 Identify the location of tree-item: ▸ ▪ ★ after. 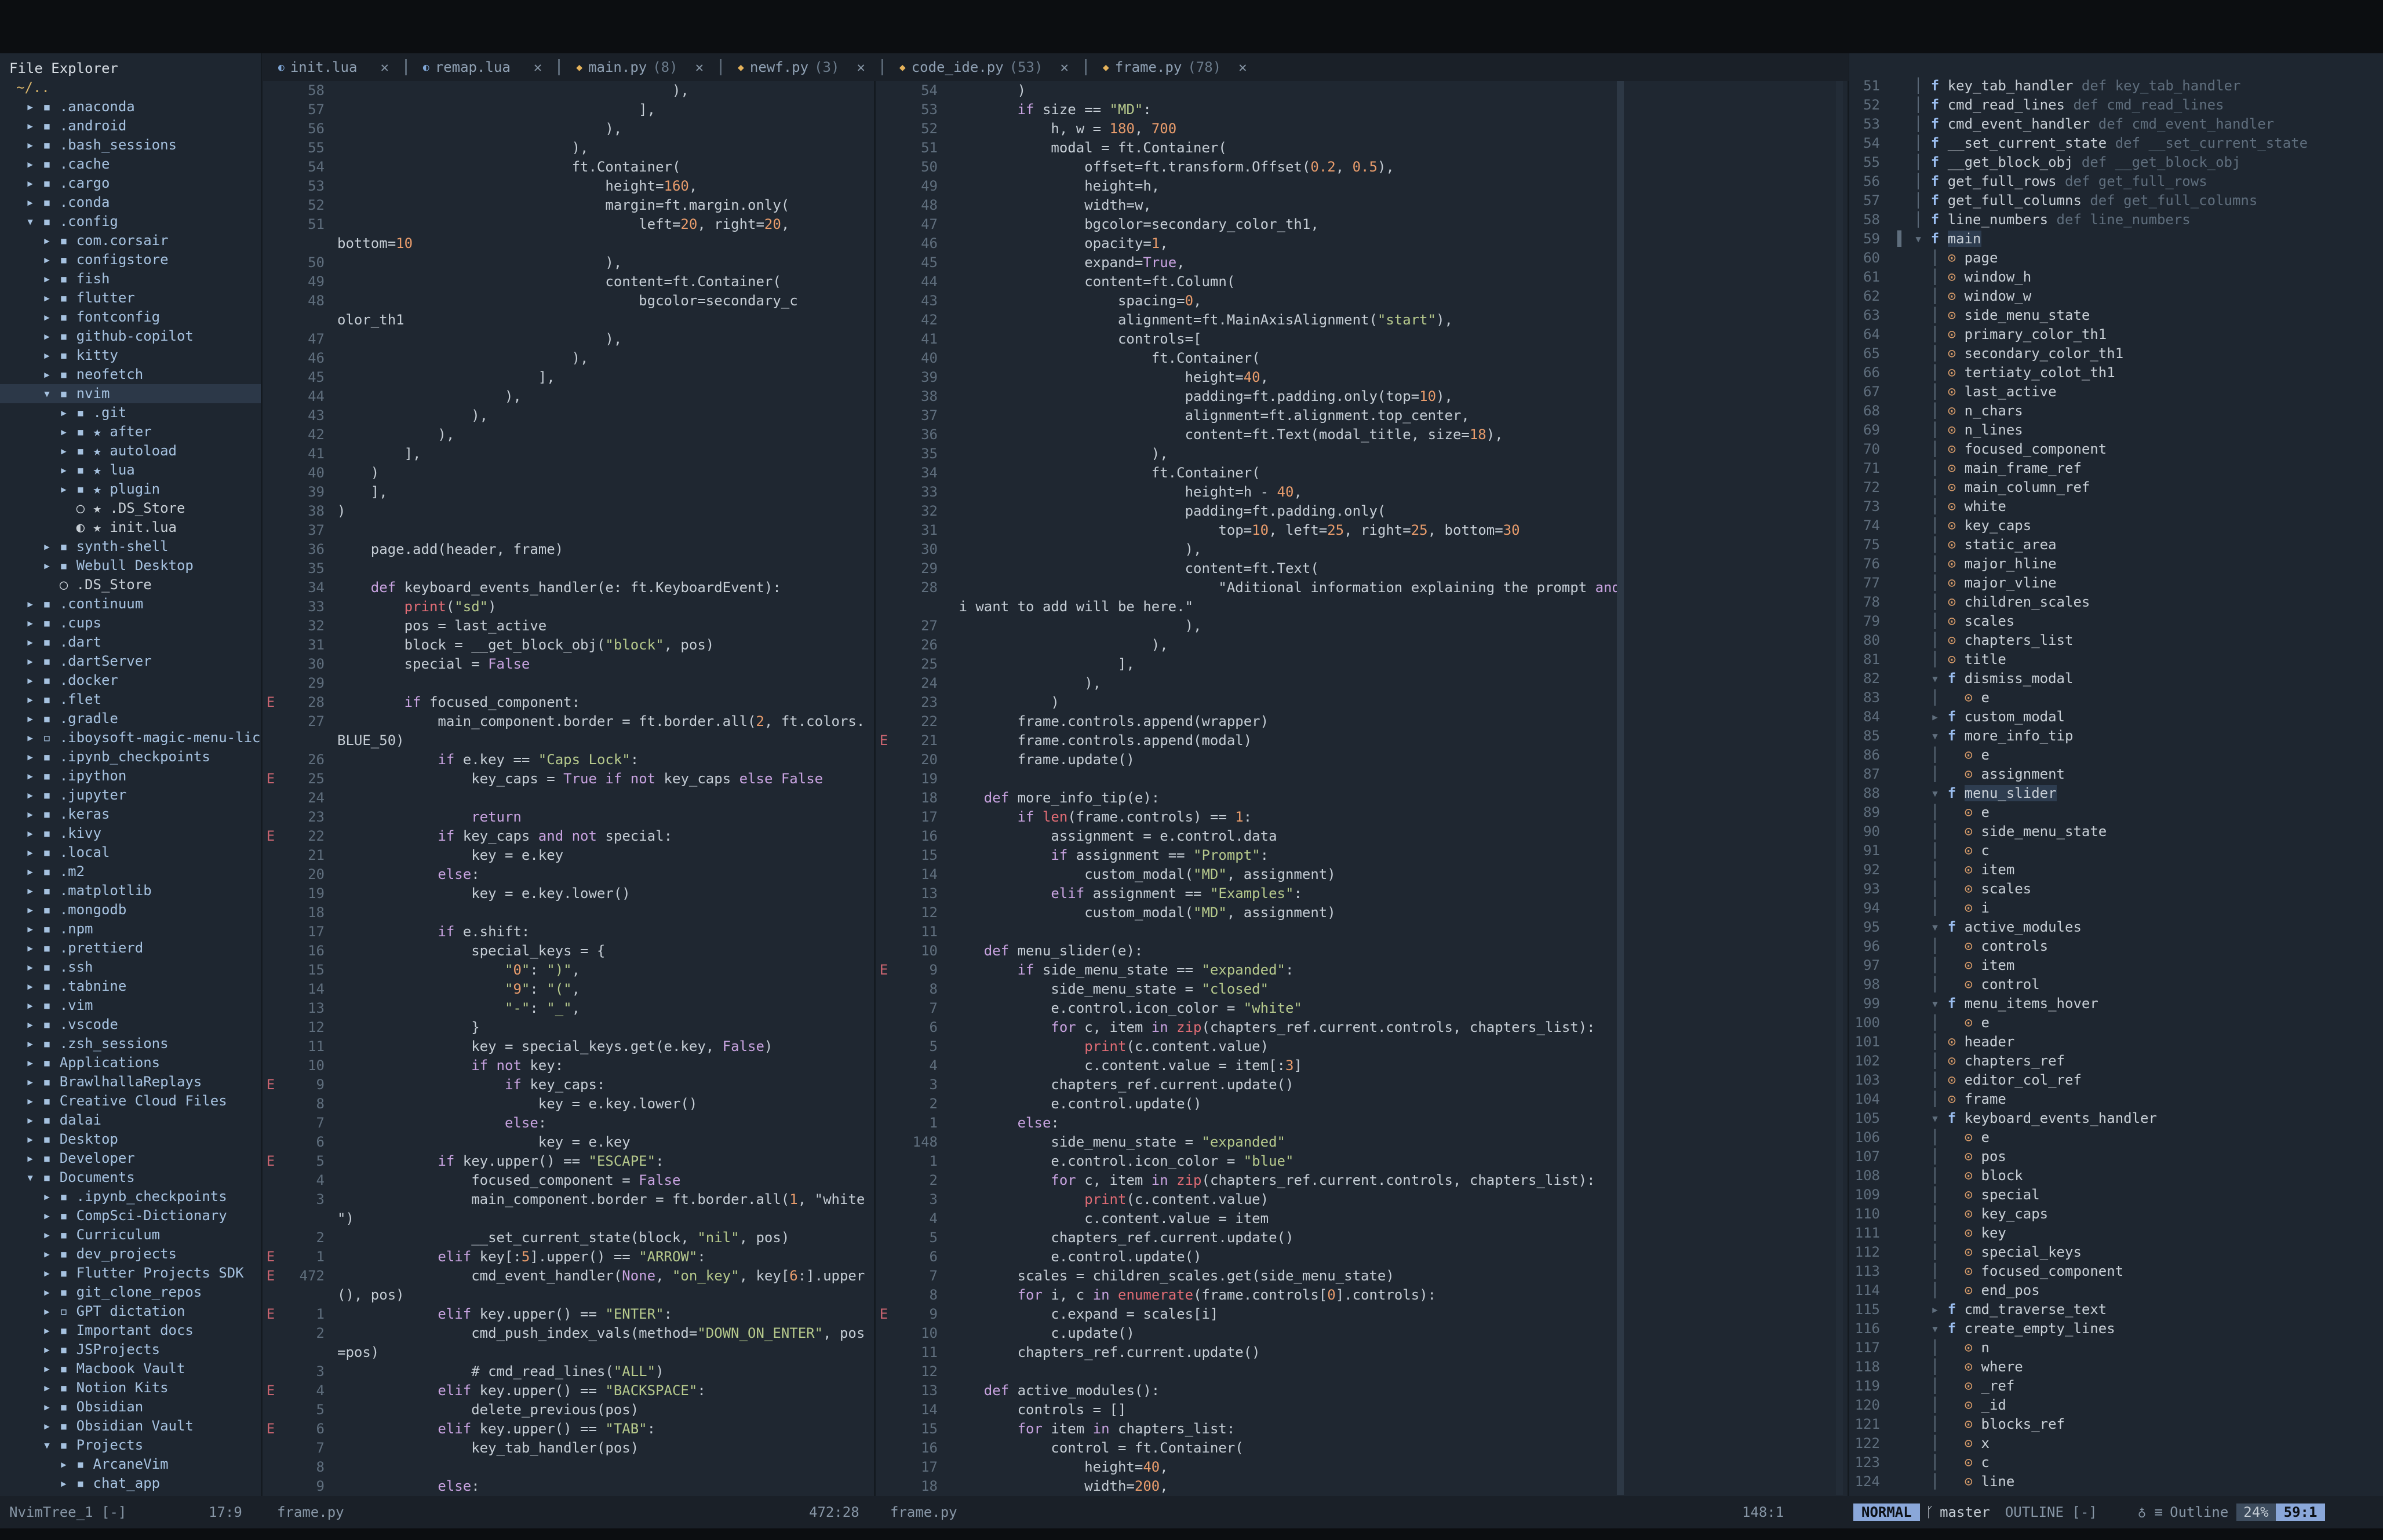
(131, 431).